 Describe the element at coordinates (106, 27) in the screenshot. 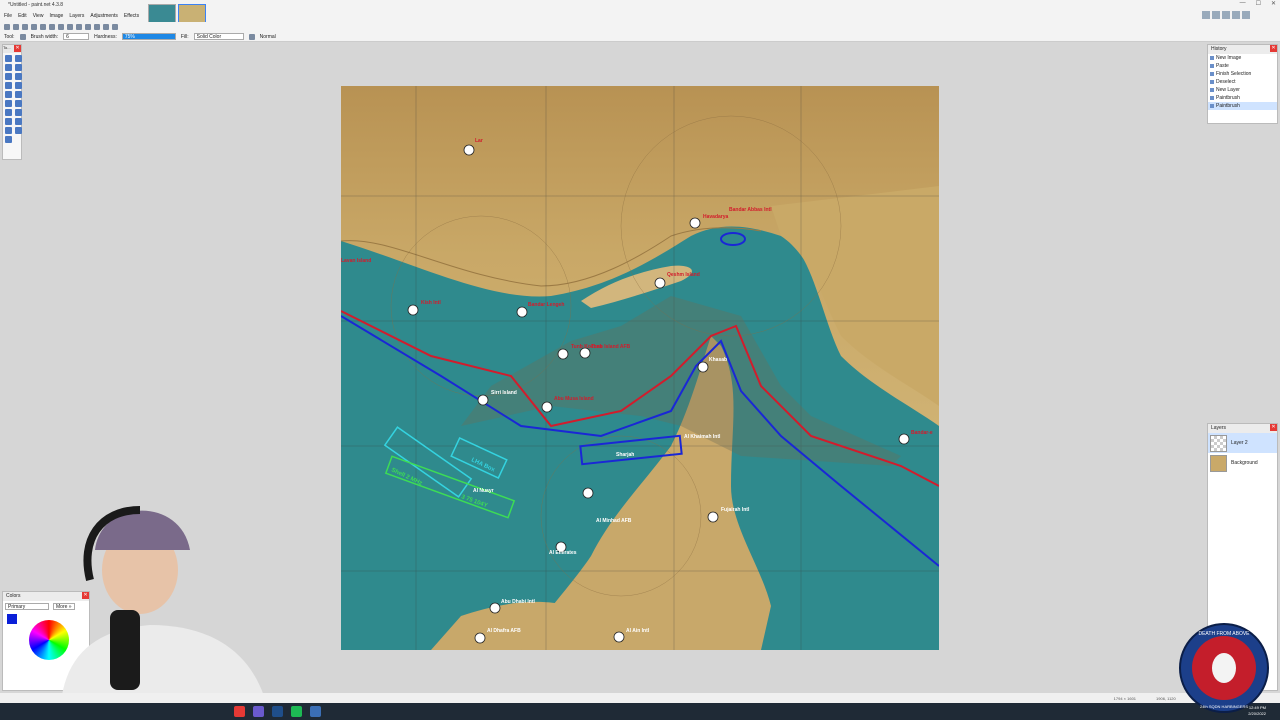

I see `grid-icon` at that location.